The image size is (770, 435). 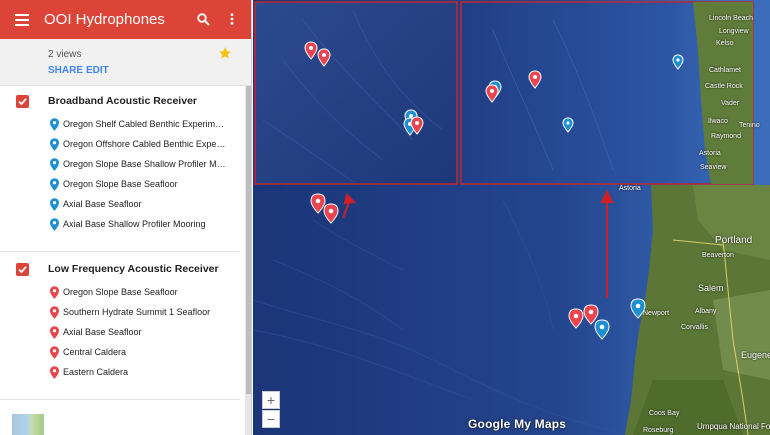 I want to click on menu-icon, so click(x=22, y=19).